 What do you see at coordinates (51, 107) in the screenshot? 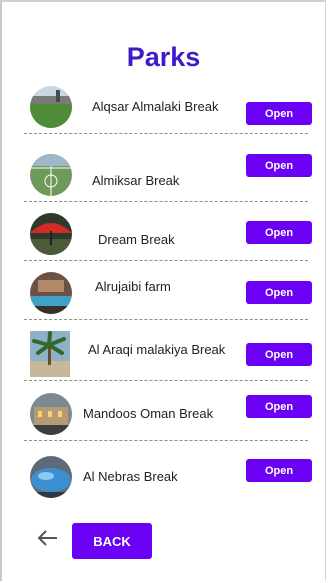
I see `park-photo-grass-field` at bounding box center [51, 107].